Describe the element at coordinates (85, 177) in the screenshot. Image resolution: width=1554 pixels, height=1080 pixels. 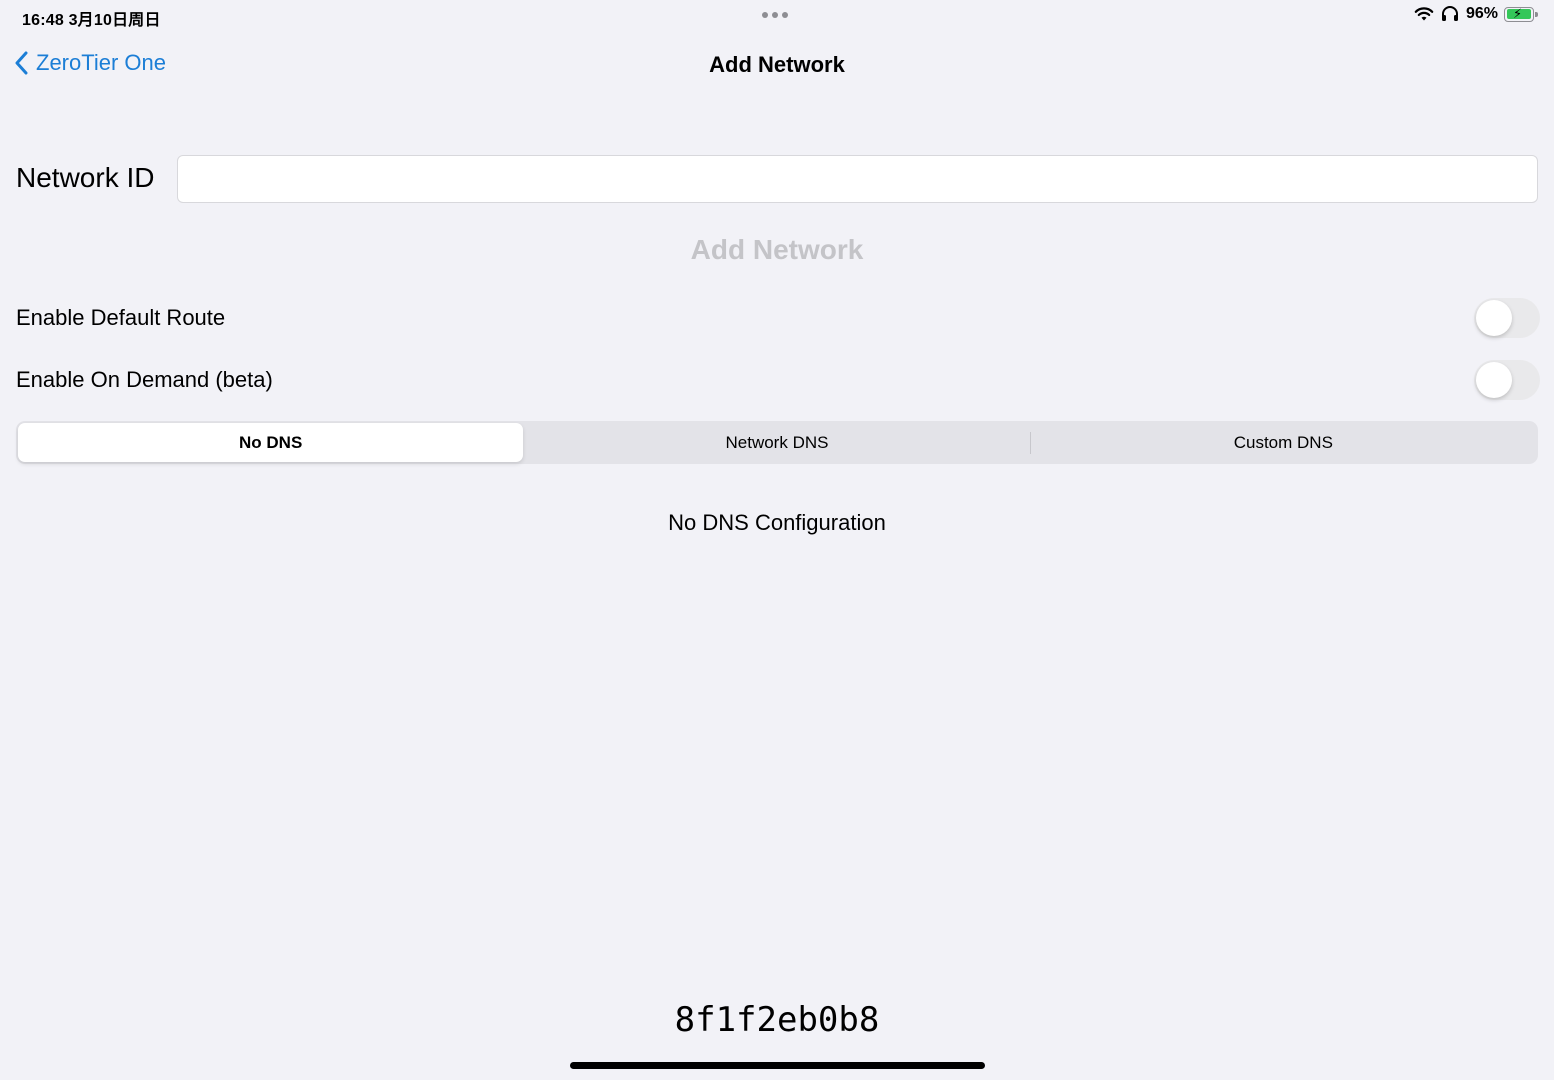
I see `network-id-label: Network ID` at that location.